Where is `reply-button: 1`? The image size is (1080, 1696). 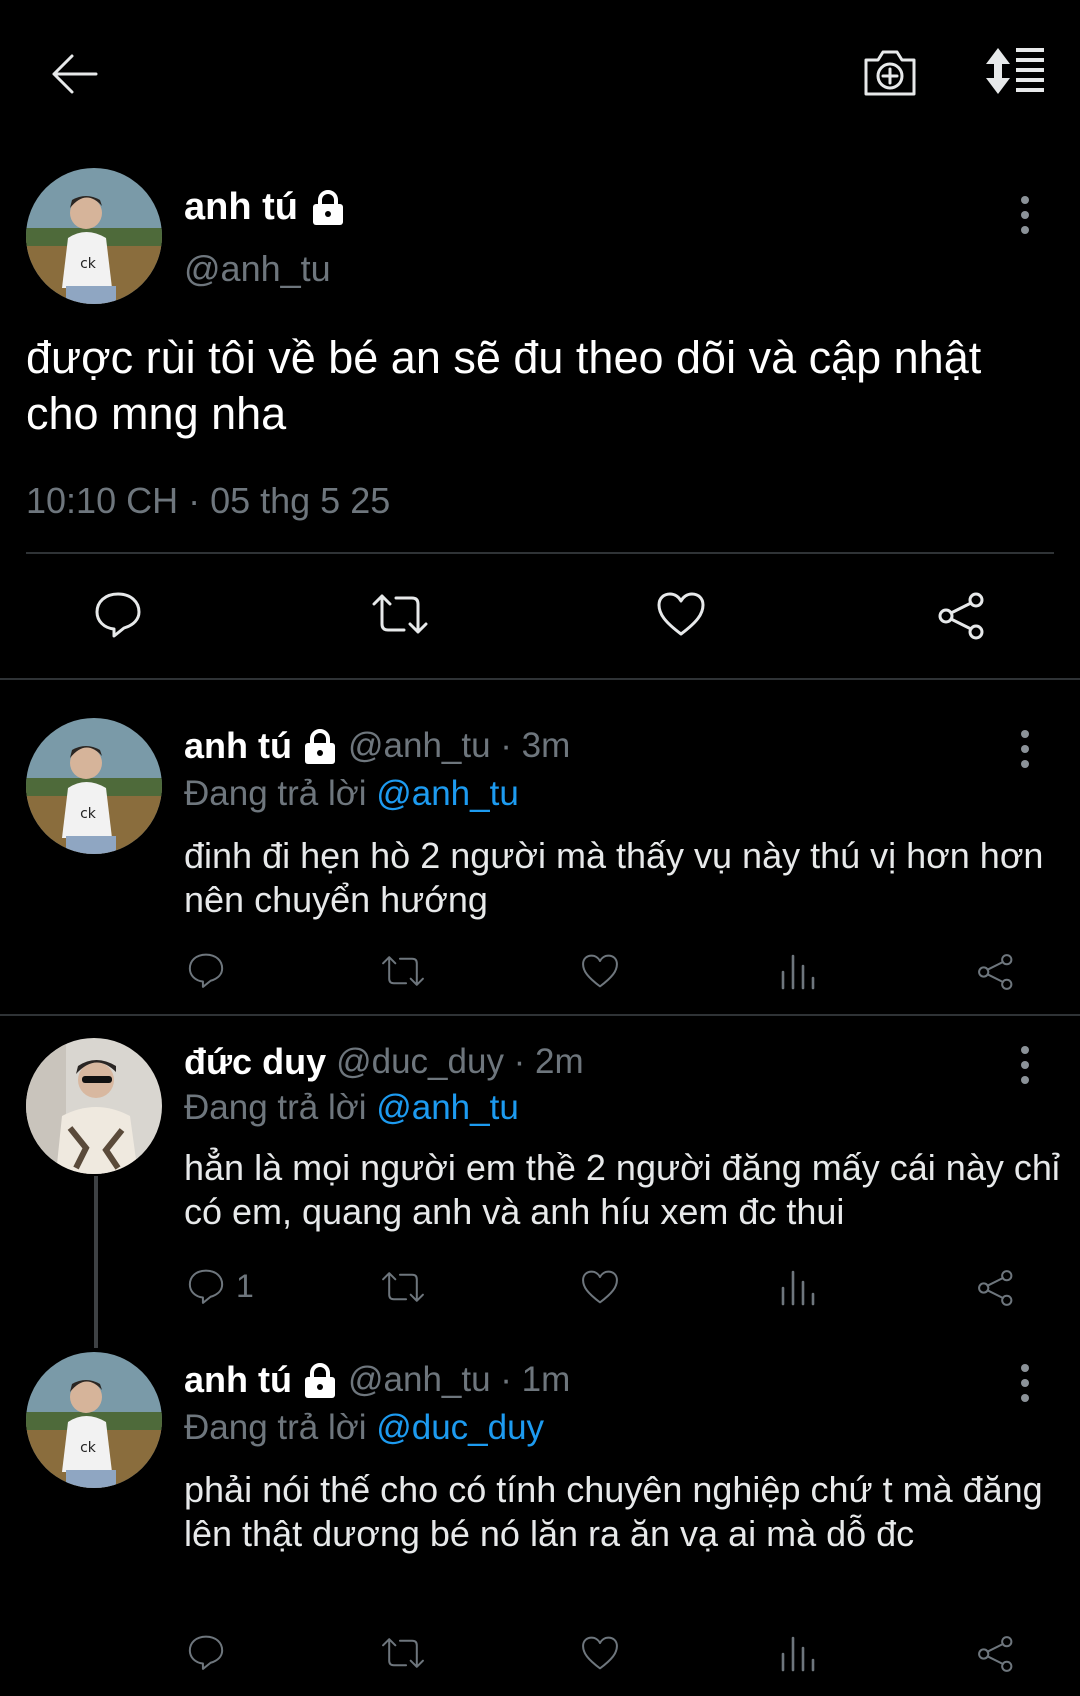 reply-button: 1 is located at coordinates (220, 1286).